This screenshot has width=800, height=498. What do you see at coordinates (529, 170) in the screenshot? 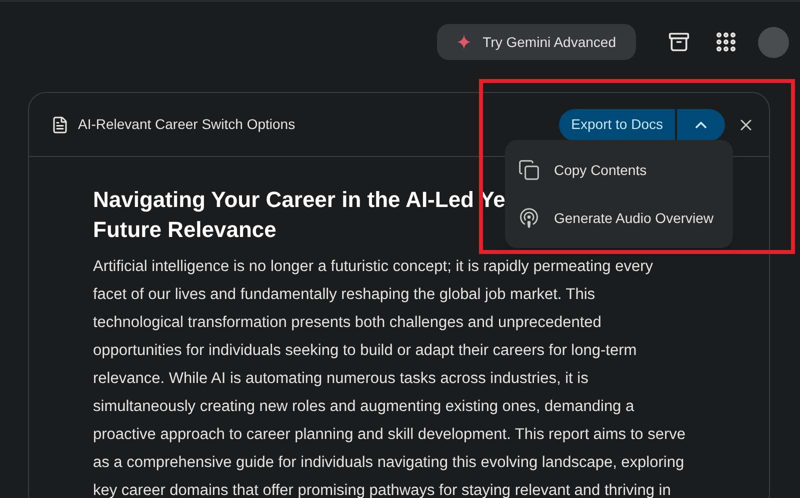
I see `copy-icon` at bounding box center [529, 170].